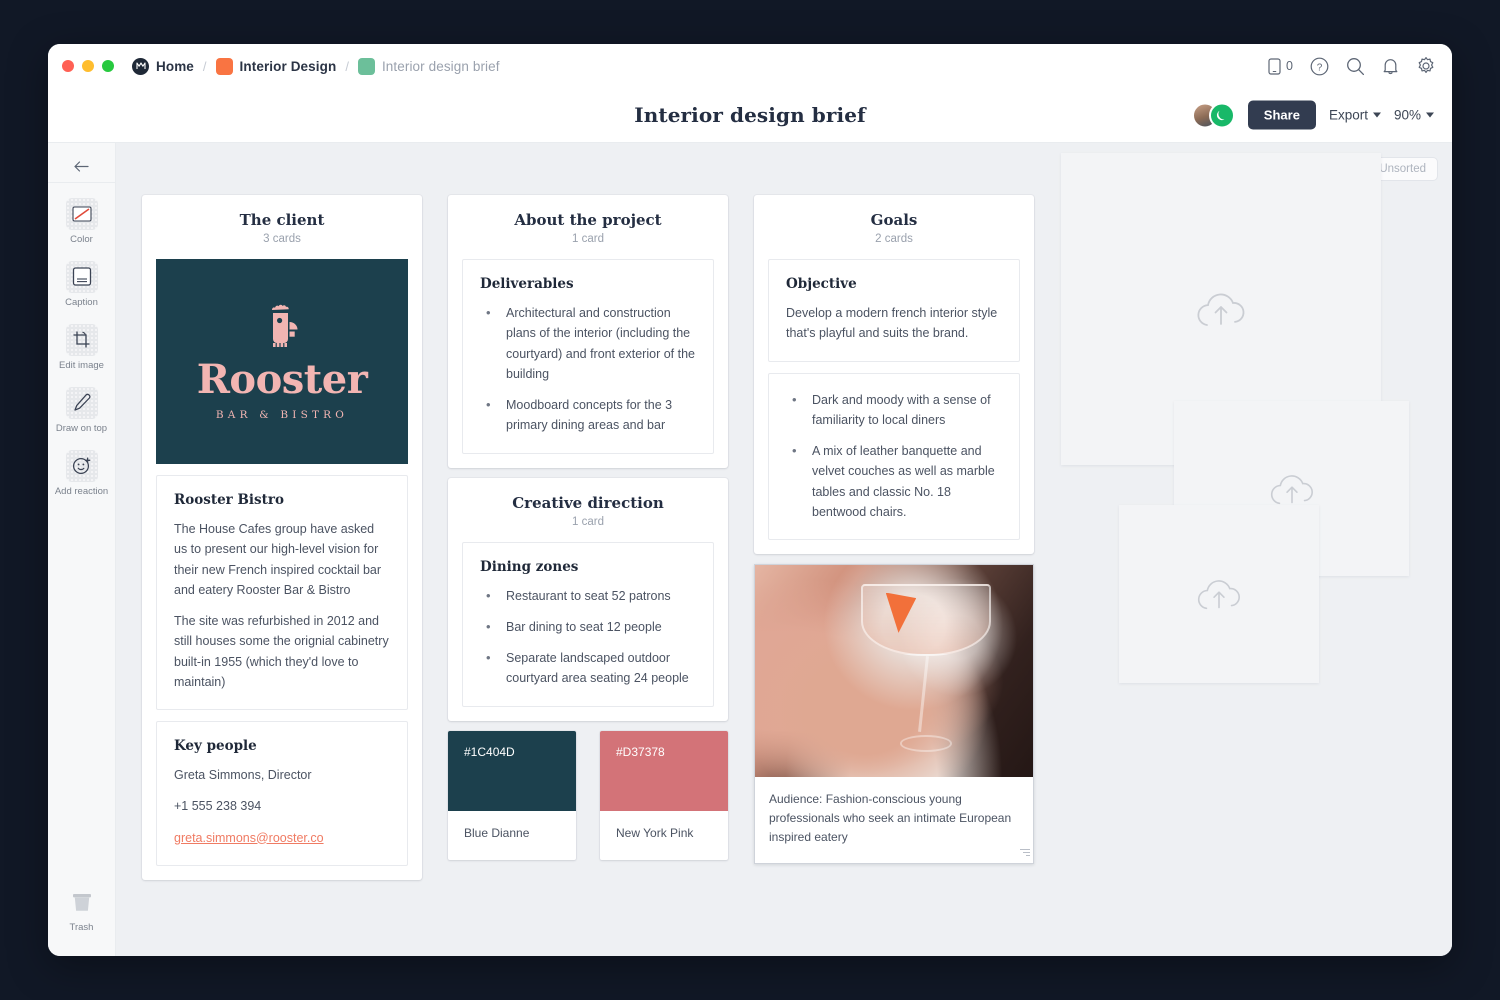  Describe the element at coordinates (81, 491) in the screenshot. I see `tool-label: Add reaction` at that location.